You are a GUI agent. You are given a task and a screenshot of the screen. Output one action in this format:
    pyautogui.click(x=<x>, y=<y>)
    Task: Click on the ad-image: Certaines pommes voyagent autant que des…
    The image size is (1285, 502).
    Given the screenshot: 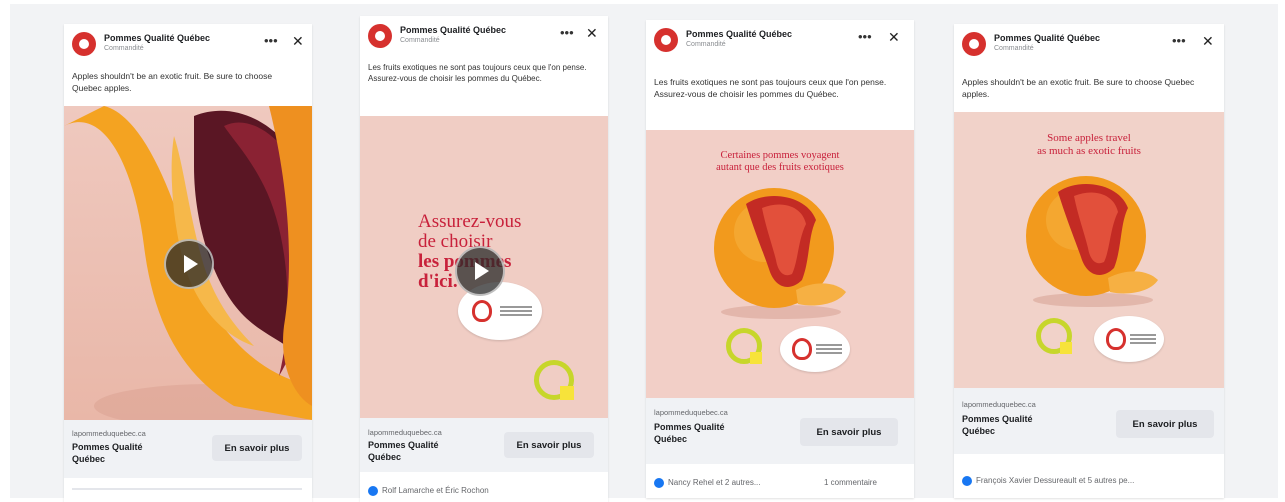 What is the action you would take?
    pyautogui.click(x=780, y=264)
    